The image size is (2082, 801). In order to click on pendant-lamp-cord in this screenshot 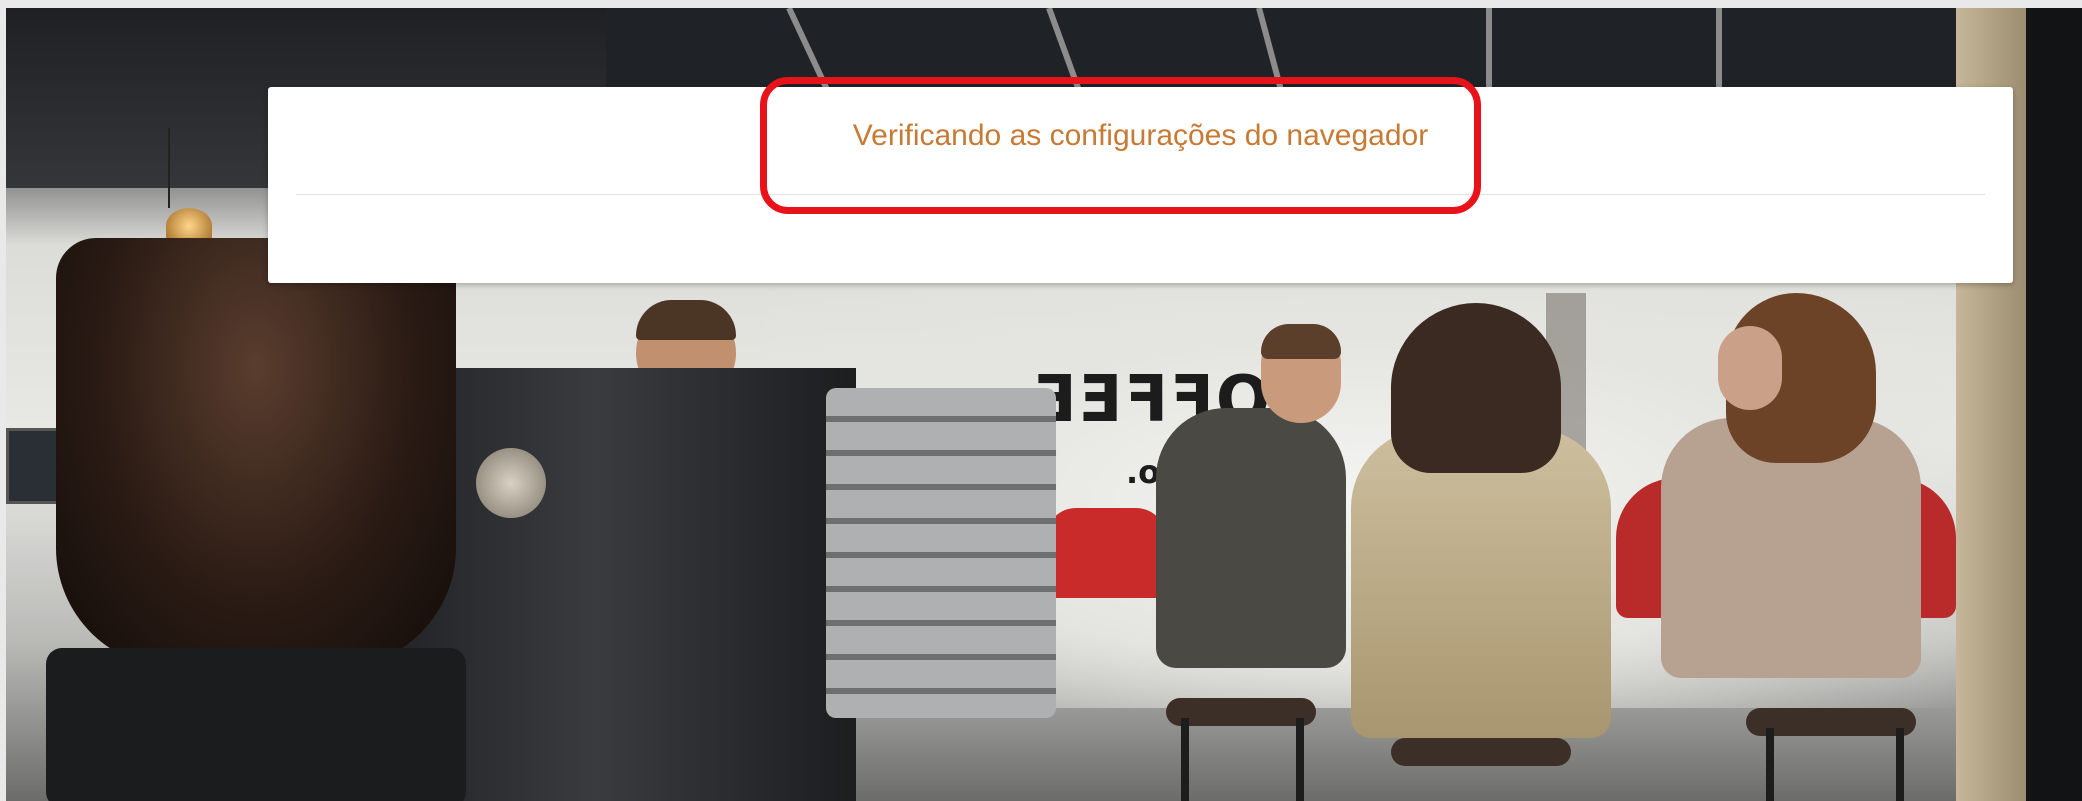, I will do `click(169, 168)`.